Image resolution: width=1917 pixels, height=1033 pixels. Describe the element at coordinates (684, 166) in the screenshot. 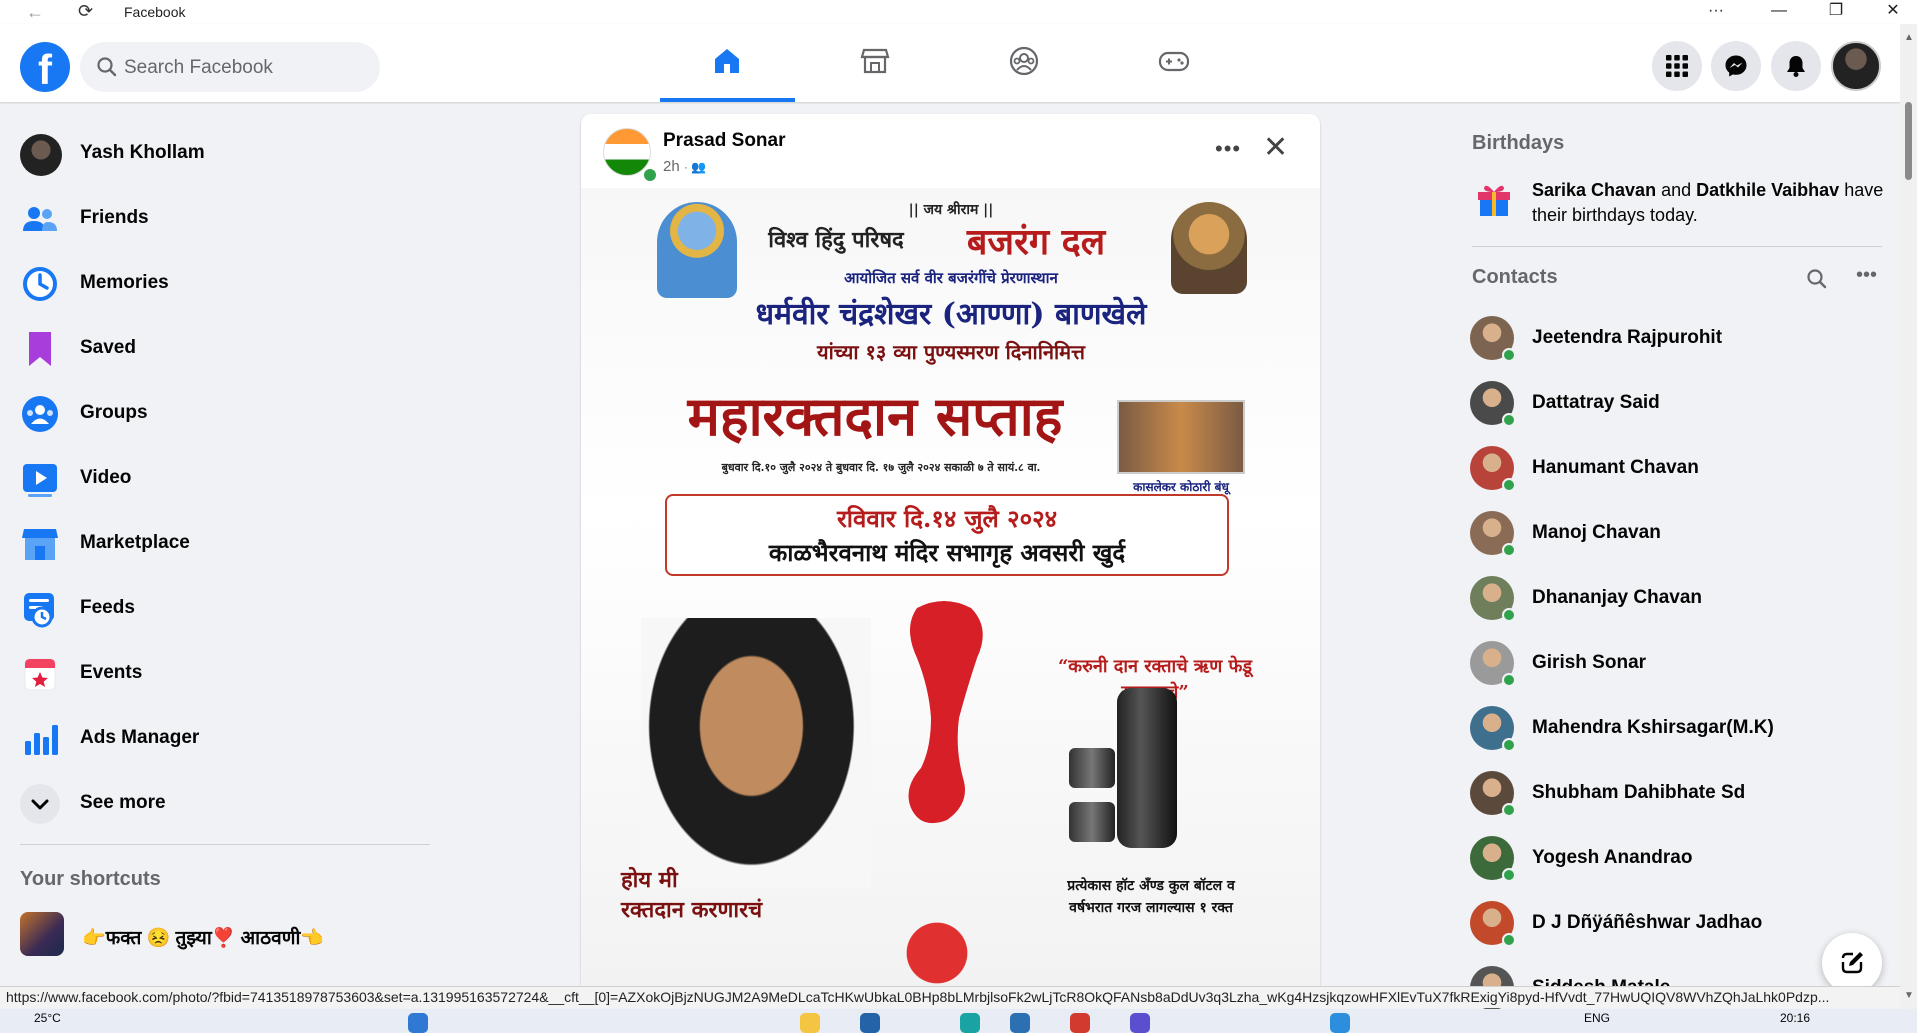

I see `post-timestamp: 2h · 👥` at that location.